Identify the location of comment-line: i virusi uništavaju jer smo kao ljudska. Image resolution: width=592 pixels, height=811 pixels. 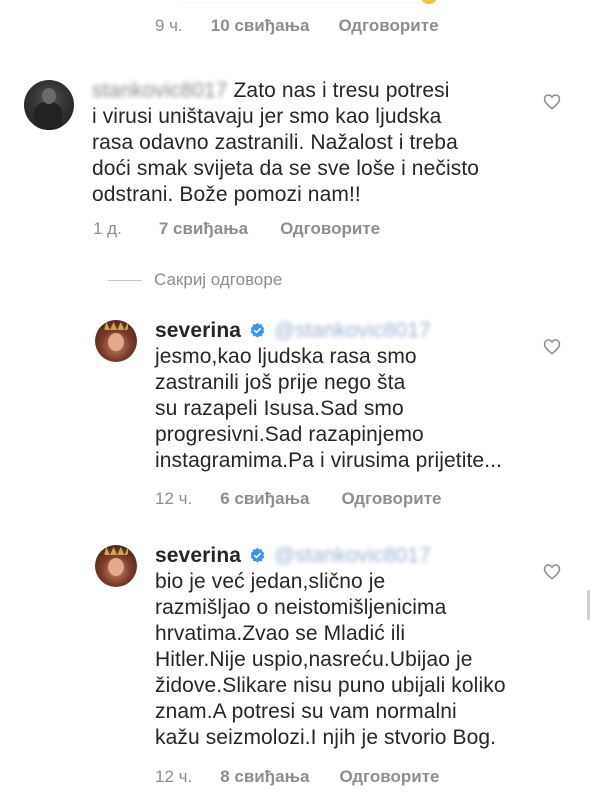
(267, 116).